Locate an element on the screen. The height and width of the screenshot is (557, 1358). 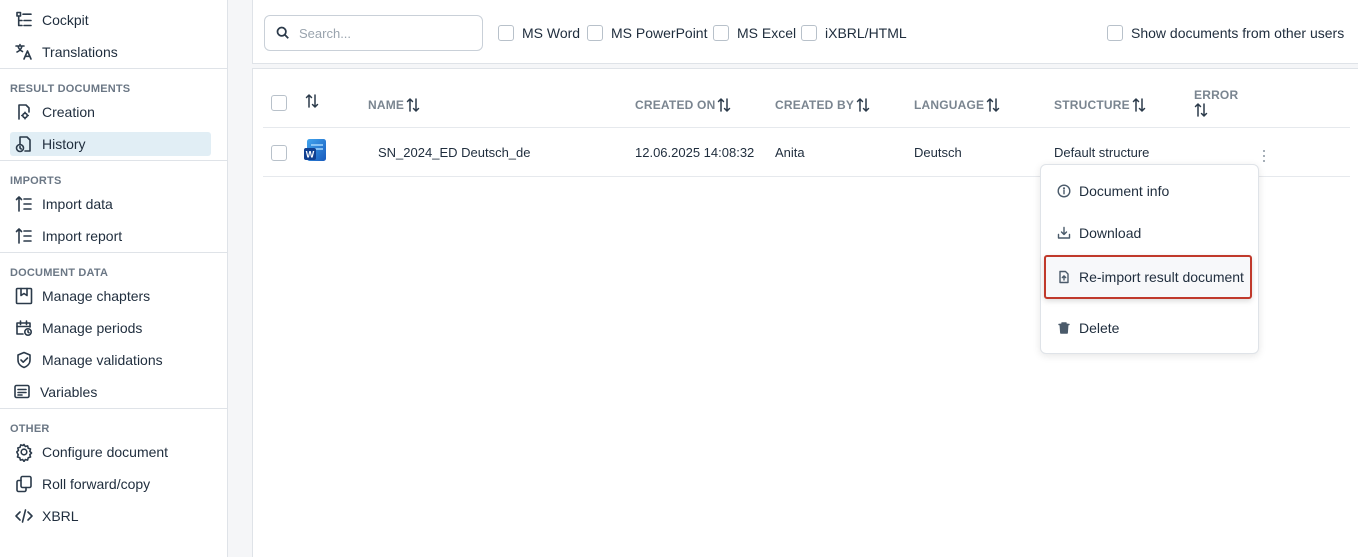
sidebar-item-creation: Creation is located at coordinates (110, 112).